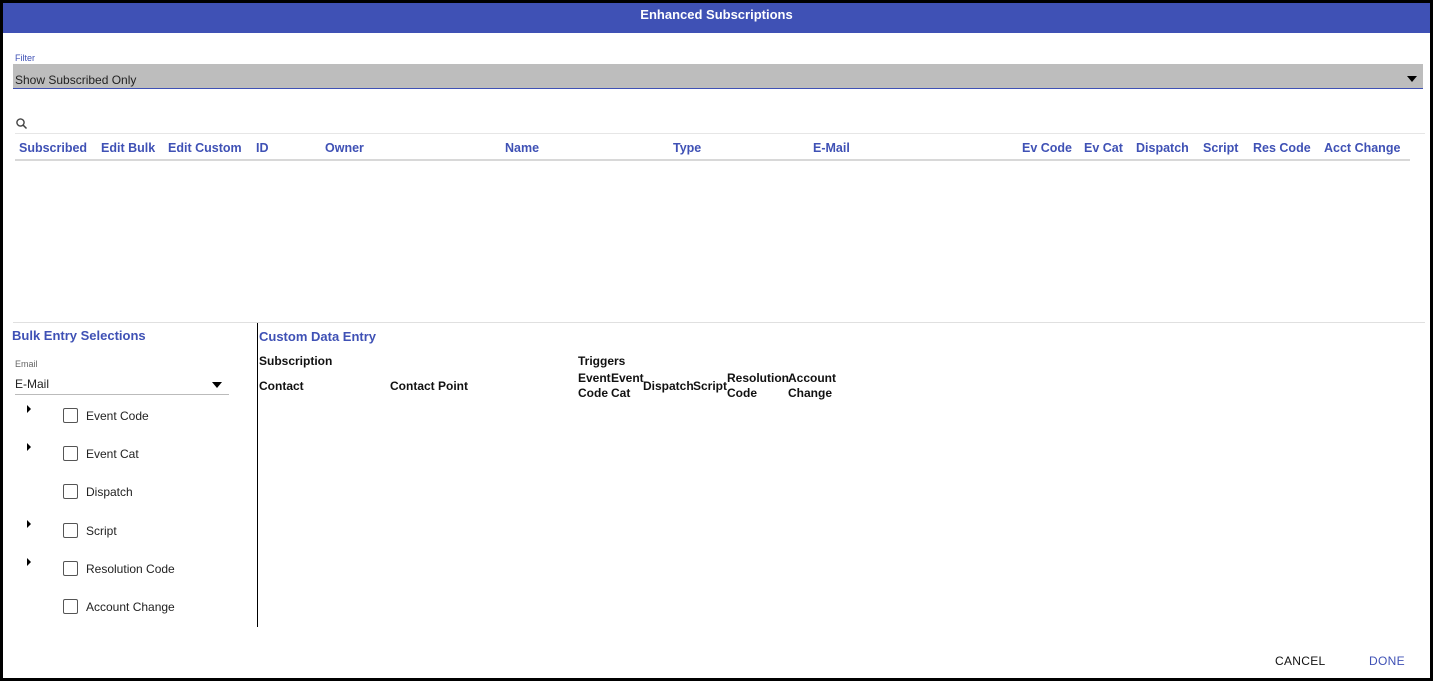 The width and height of the screenshot is (1433, 681). I want to click on column-dispatch: Dispatch, so click(1162, 148).